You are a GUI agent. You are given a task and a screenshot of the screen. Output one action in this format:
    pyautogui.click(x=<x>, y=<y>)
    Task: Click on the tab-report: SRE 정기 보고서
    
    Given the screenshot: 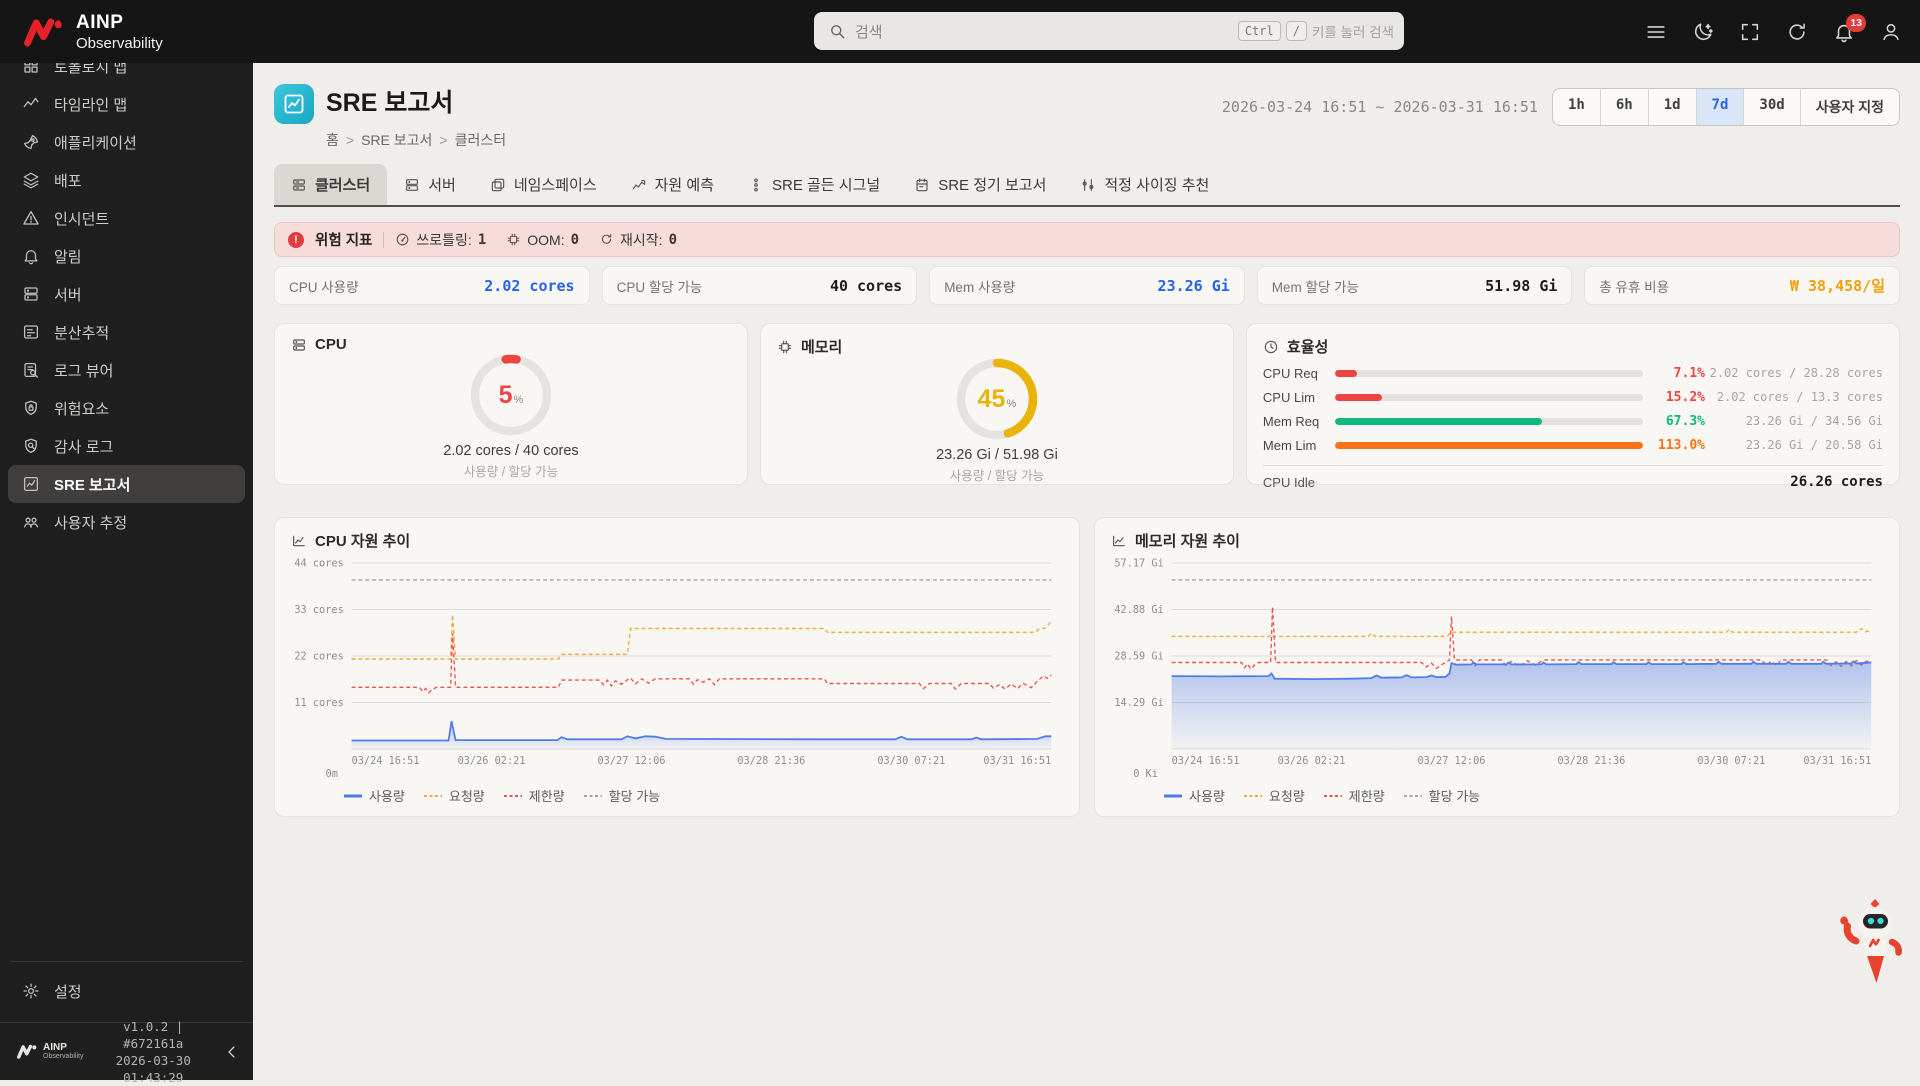 What is the action you would take?
    pyautogui.click(x=980, y=184)
    